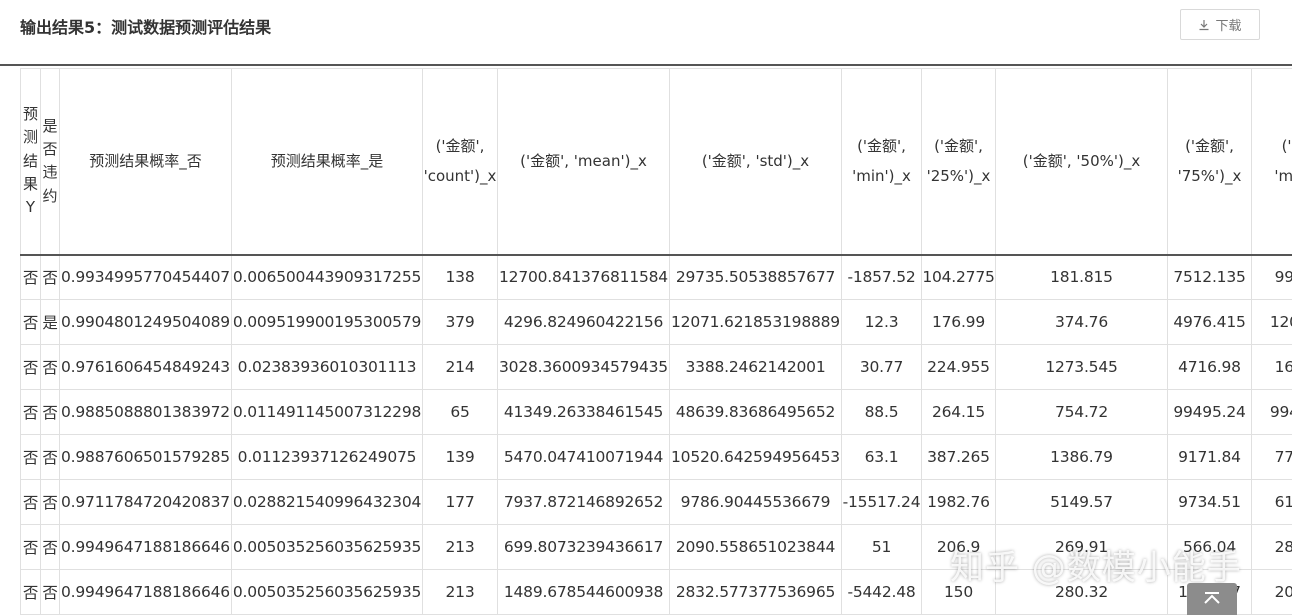 The height and width of the screenshot is (615, 1292). What do you see at coordinates (327, 457) in the screenshot?
I see `cell-prob-yes: 0.01123937126249075` at bounding box center [327, 457].